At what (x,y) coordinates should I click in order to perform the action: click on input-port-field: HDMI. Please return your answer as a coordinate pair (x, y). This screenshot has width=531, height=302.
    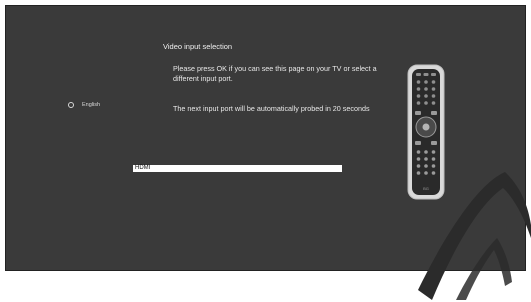
    Looking at the image, I should click on (237, 168).